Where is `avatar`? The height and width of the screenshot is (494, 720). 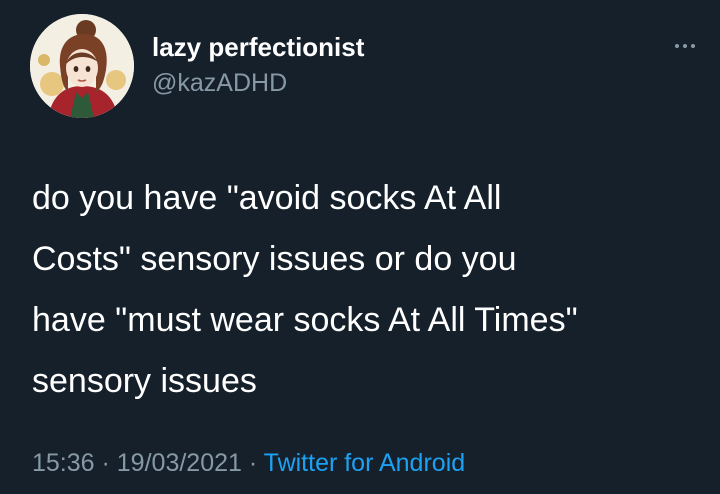 avatar is located at coordinates (82, 66).